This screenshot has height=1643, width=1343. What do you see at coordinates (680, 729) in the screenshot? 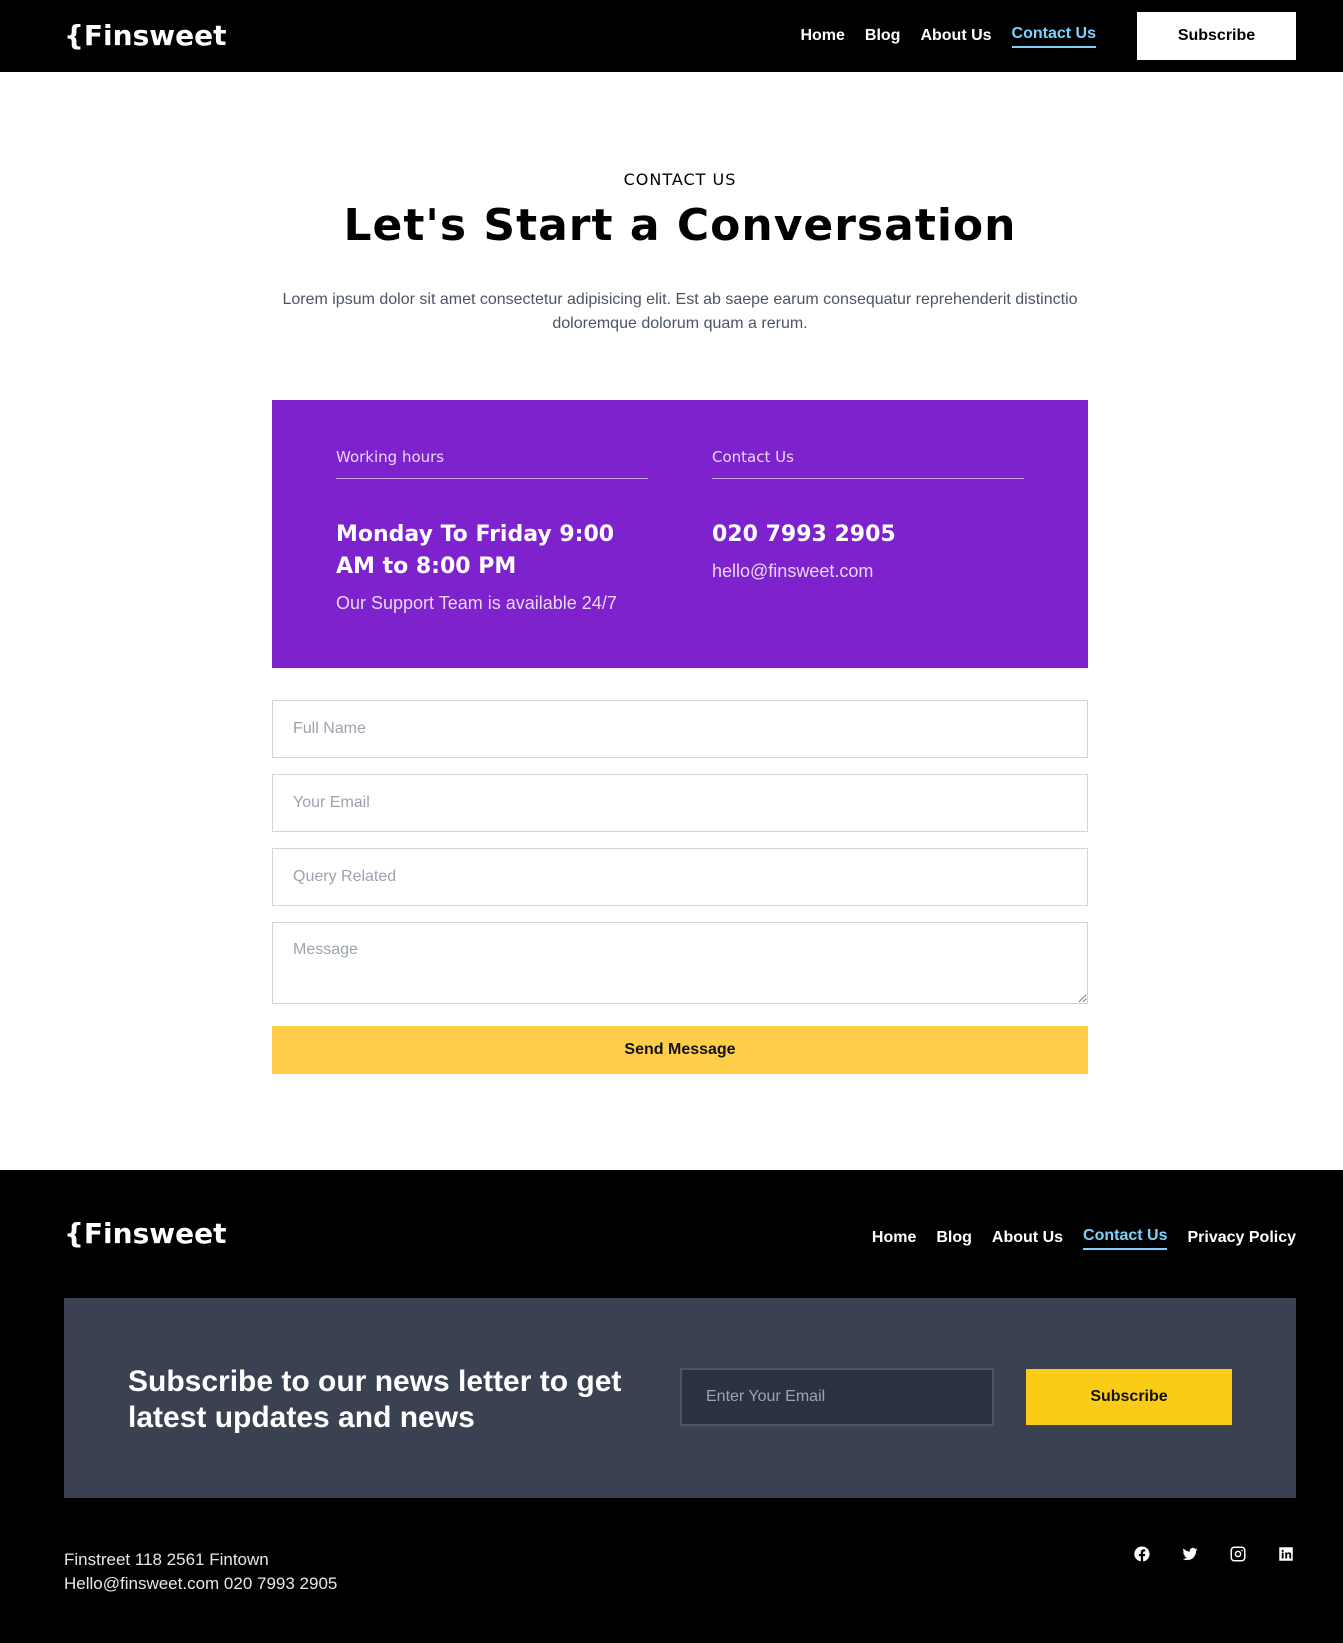
I see `full-name-input` at bounding box center [680, 729].